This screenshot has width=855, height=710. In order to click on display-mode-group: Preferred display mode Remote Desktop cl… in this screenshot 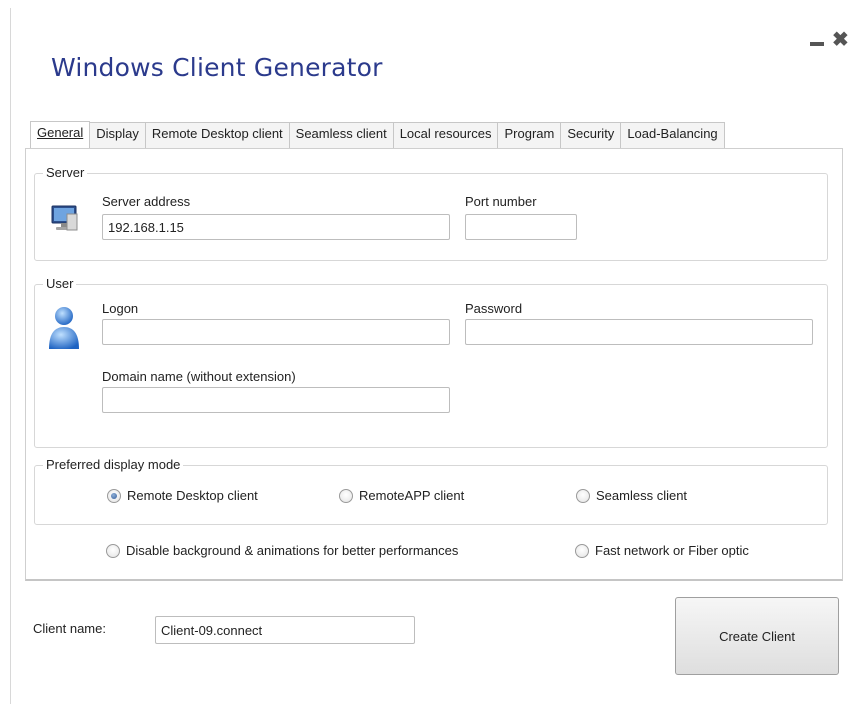, I will do `click(431, 491)`.